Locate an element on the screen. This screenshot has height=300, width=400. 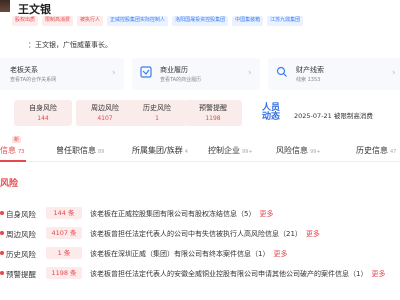
tag-jiangsu-jiuding: 江苏九鼎集团 is located at coordinates (285, 21).